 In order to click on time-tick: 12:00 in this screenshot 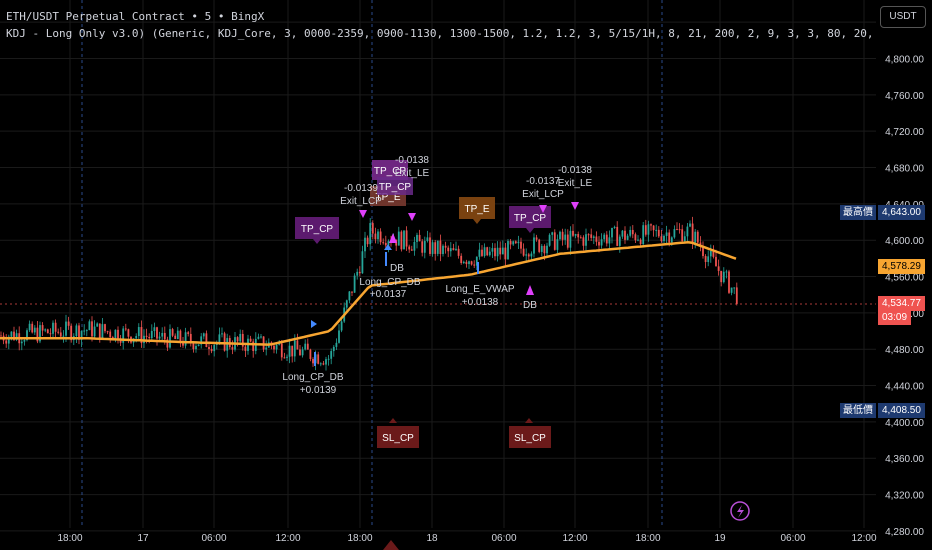, I will do `click(863, 538)`.